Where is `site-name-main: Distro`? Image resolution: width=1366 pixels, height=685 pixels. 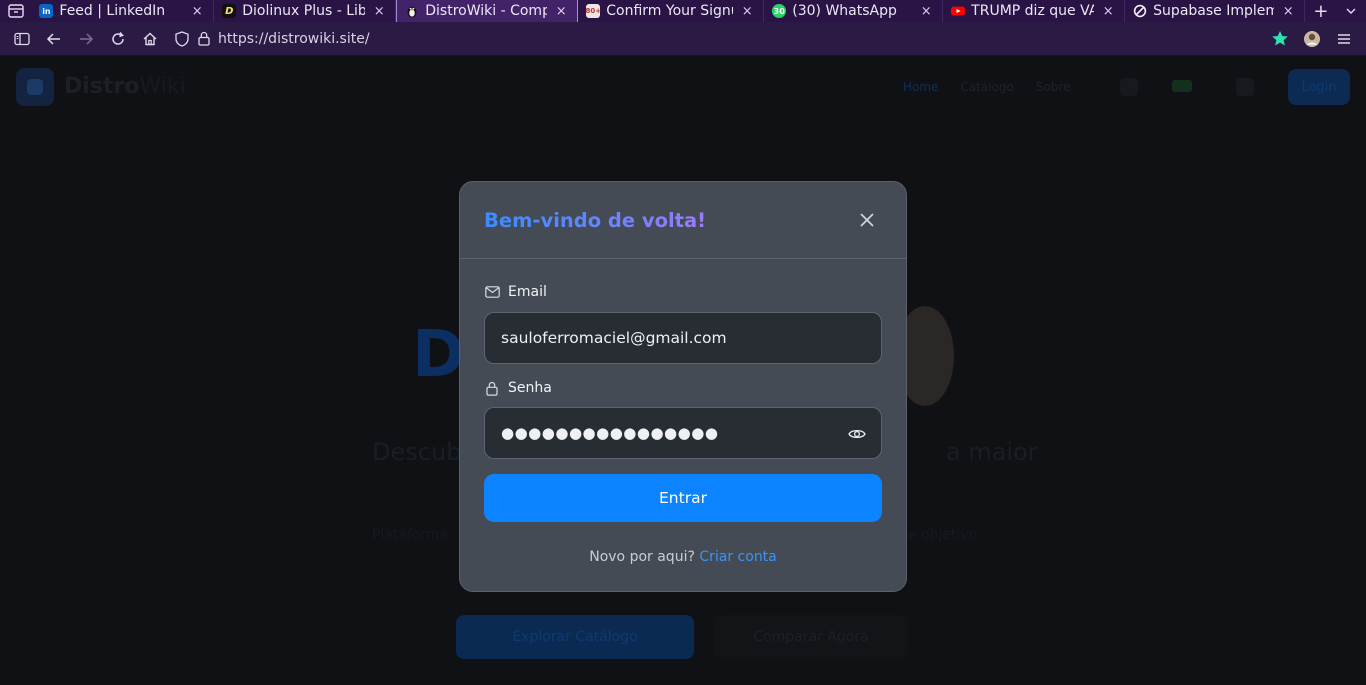
site-name-main: Distro is located at coordinates (102, 86).